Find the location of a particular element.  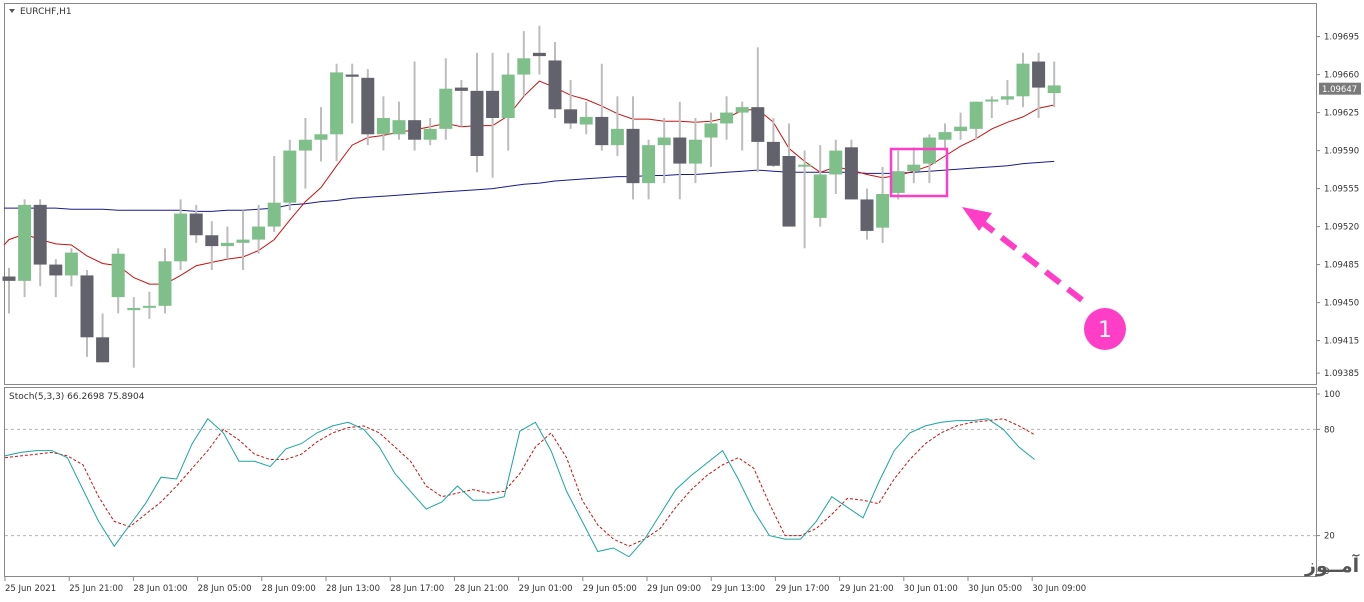

time-axis-label: 25 Jun 2021 is located at coordinates (30, 589).